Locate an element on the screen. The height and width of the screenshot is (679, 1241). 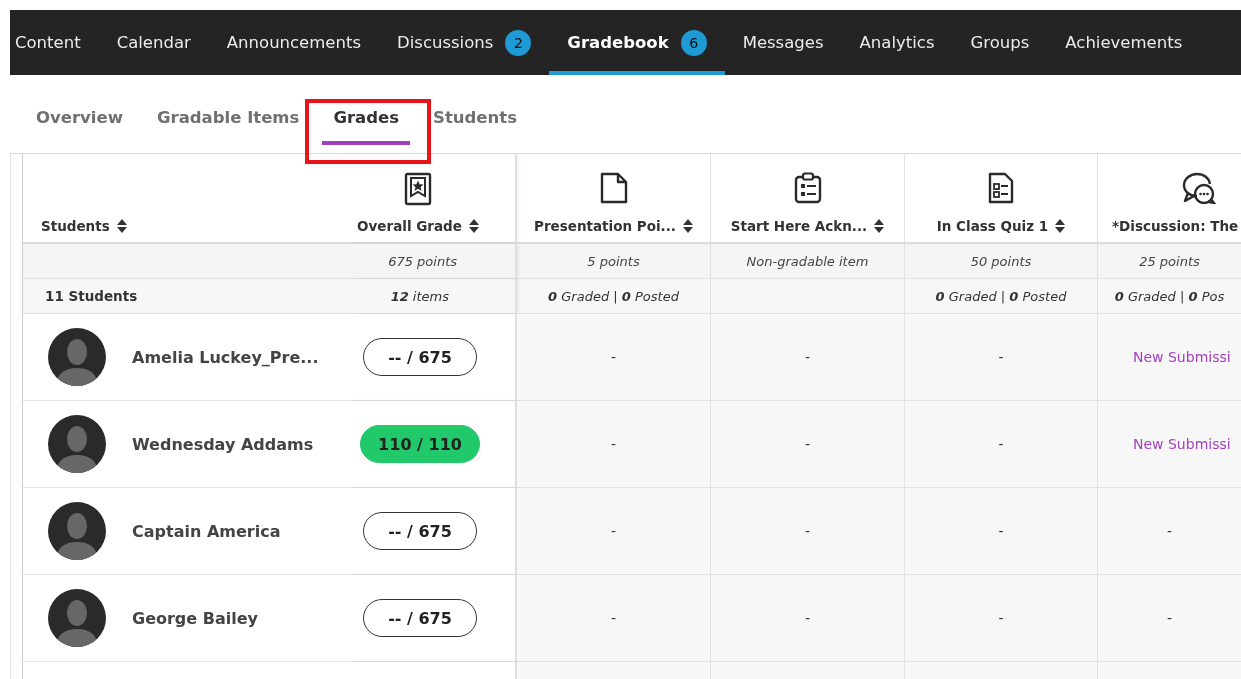
student-count: 11 Students is located at coordinates (91, 296).